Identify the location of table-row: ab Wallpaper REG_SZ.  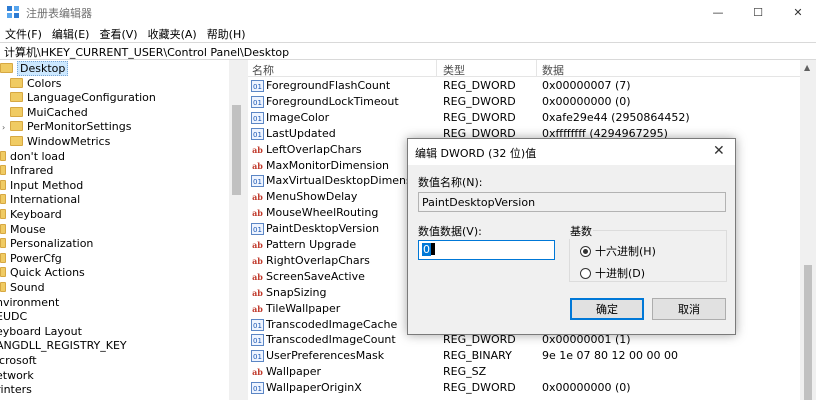
(524, 372).